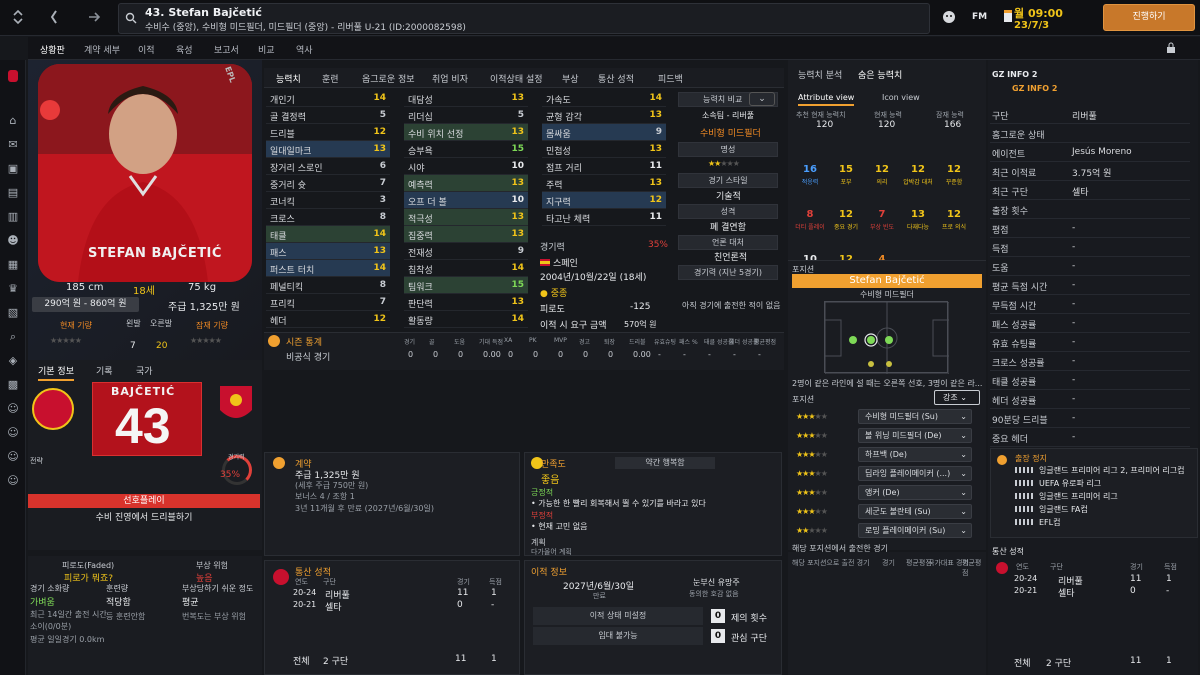  What do you see at coordinates (915, 492) in the screenshot?
I see `position-role-dropdown: 앵커 (De) ⌄` at bounding box center [915, 492].